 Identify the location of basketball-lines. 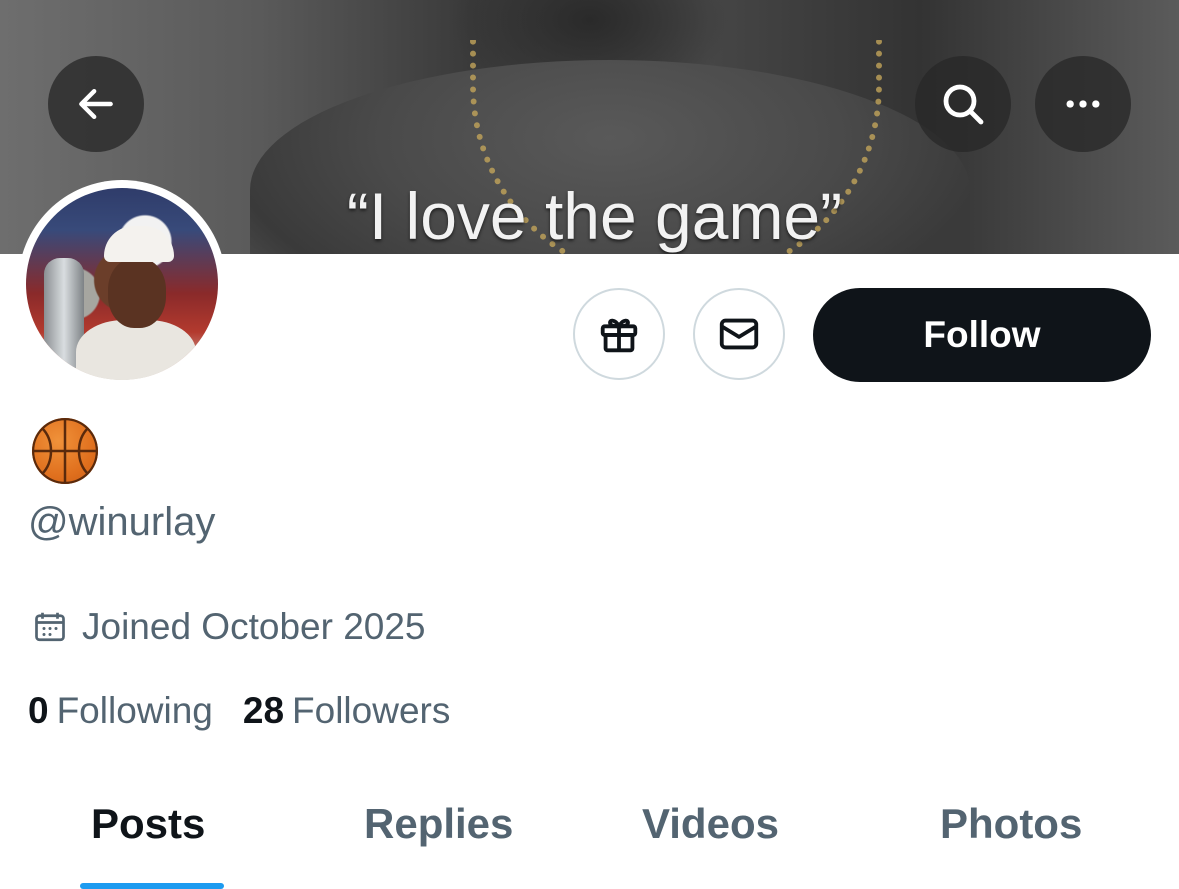
(65, 451).